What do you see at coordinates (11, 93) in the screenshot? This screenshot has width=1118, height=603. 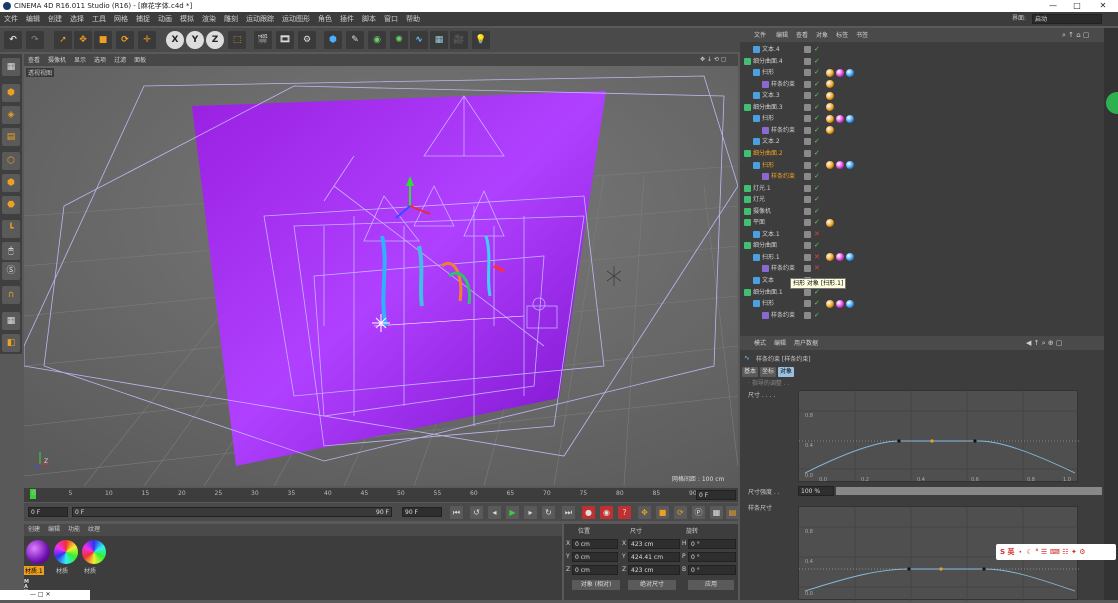 I see `model-mode-icon: ⬢` at bounding box center [11, 93].